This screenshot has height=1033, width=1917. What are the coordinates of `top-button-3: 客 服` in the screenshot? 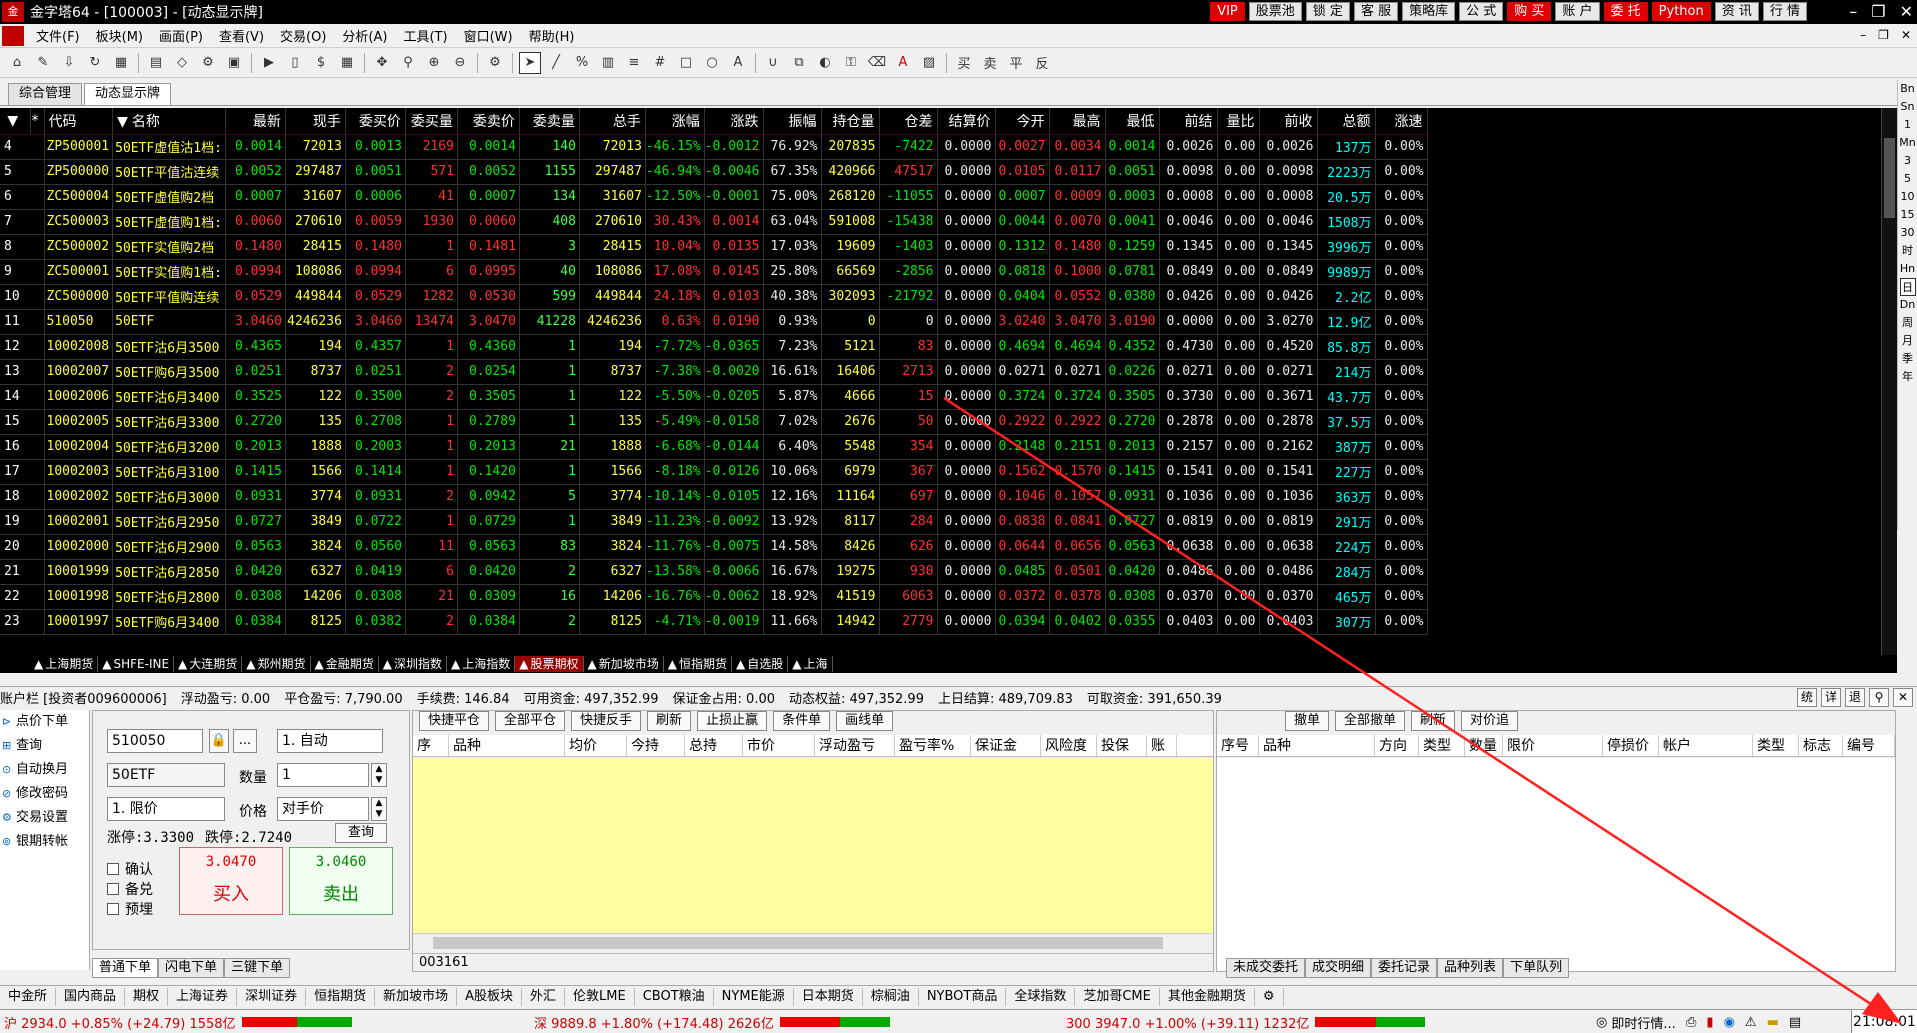 It's located at (1376, 11).